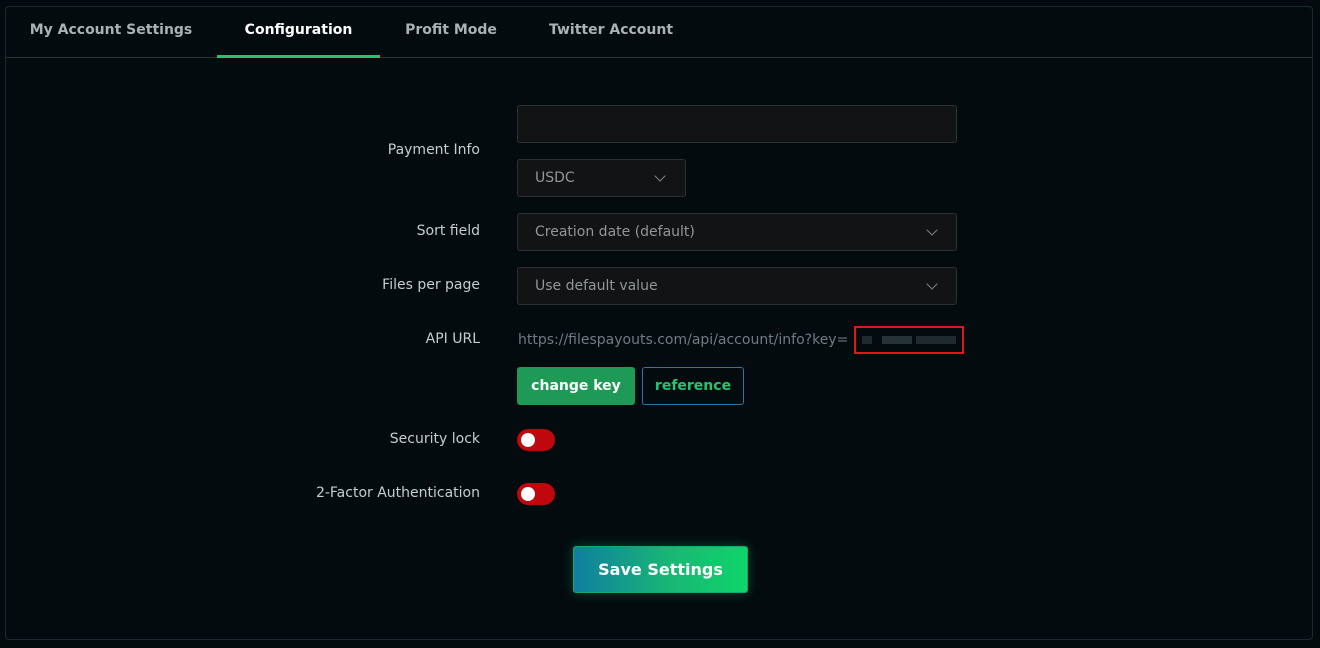 This screenshot has width=1320, height=648. I want to click on security-lock-toggle, so click(536, 440).